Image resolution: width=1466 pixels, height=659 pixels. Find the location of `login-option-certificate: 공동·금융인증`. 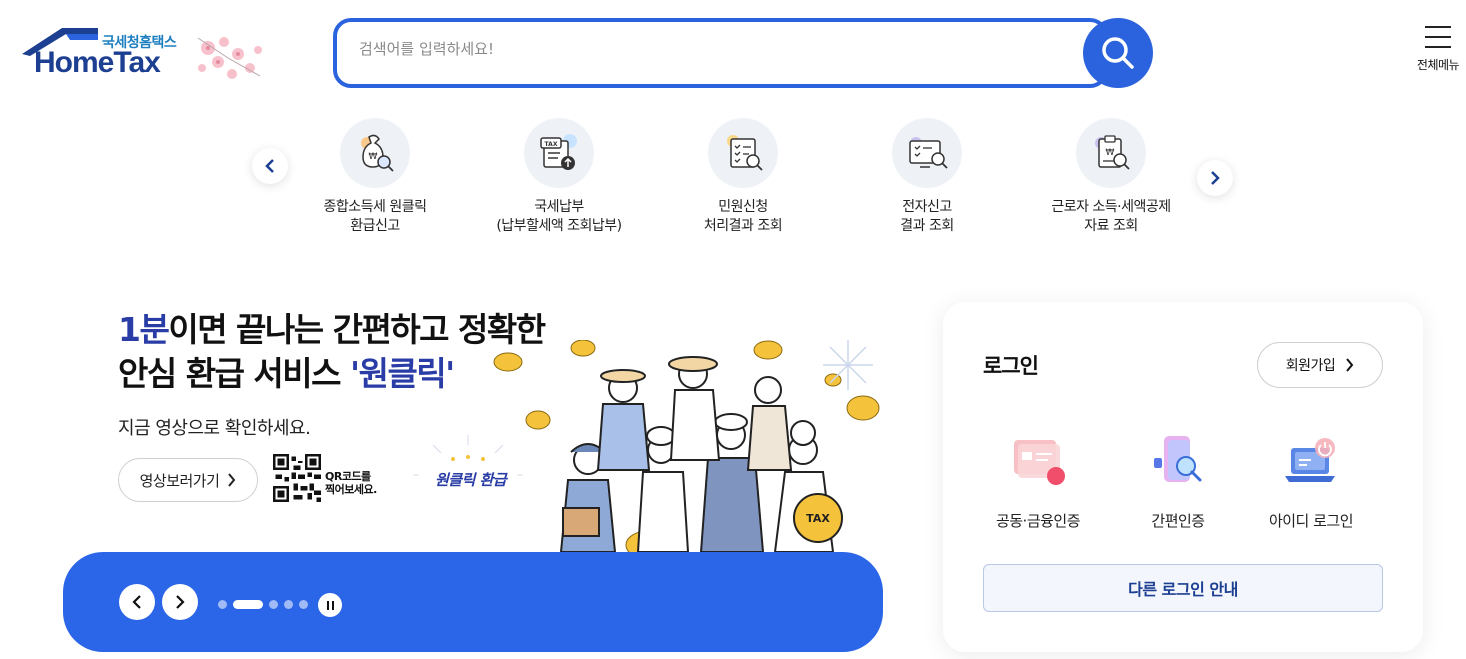

login-option-certificate: 공동·금융인증 is located at coordinates (1038, 481).